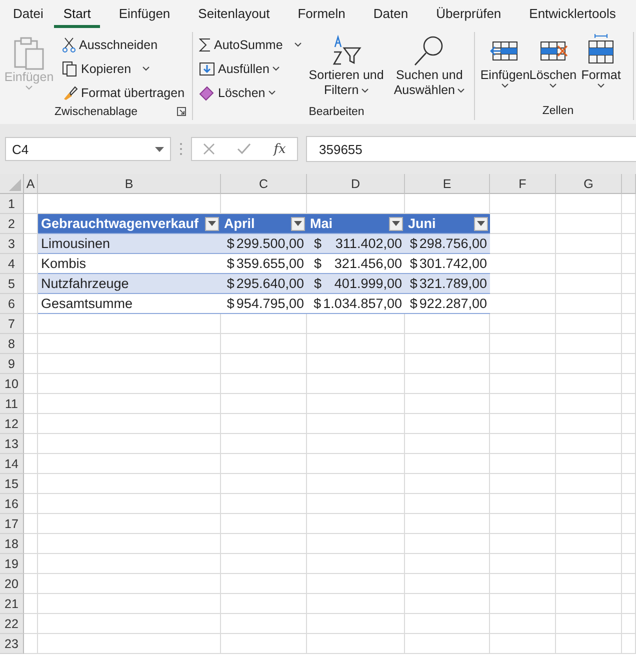 This screenshot has height=658, width=636. I want to click on row-header: 3, so click(12, 244).